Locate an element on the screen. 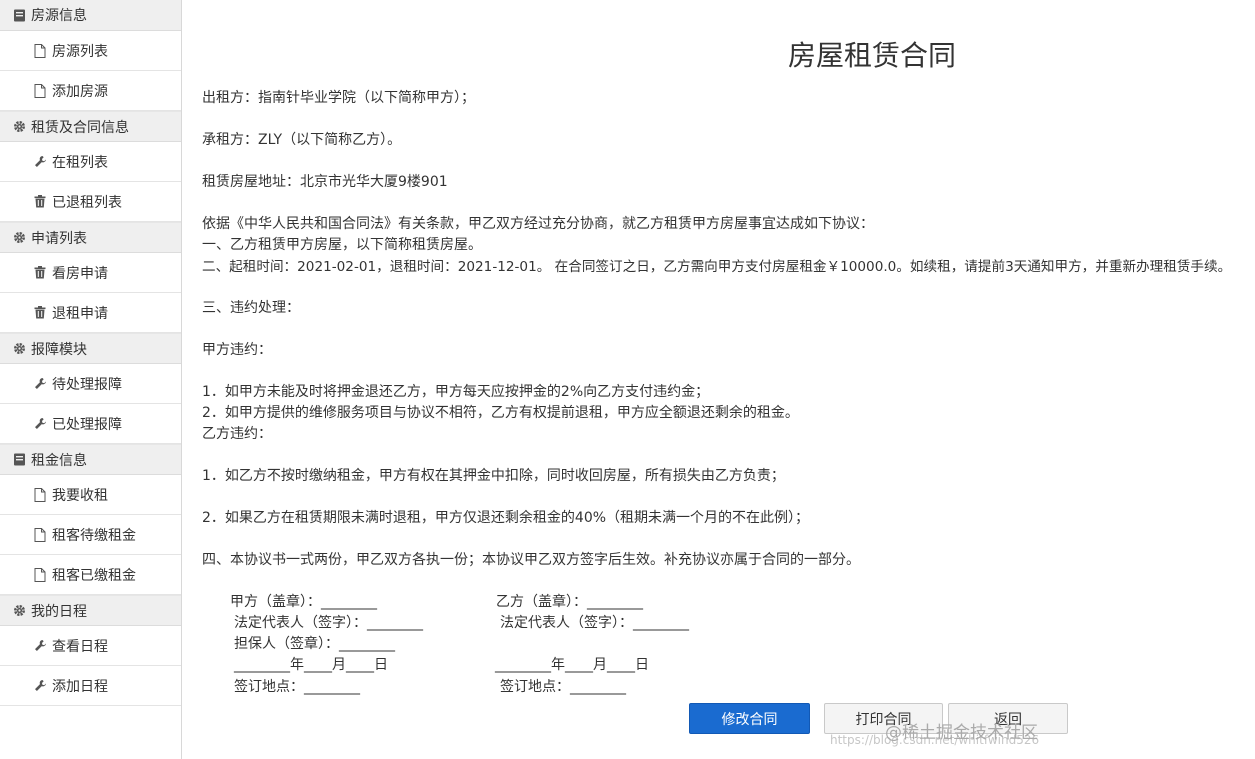  sidebar-item-pending-repairs: 待处理报障 is located at coordinates (90, 384).